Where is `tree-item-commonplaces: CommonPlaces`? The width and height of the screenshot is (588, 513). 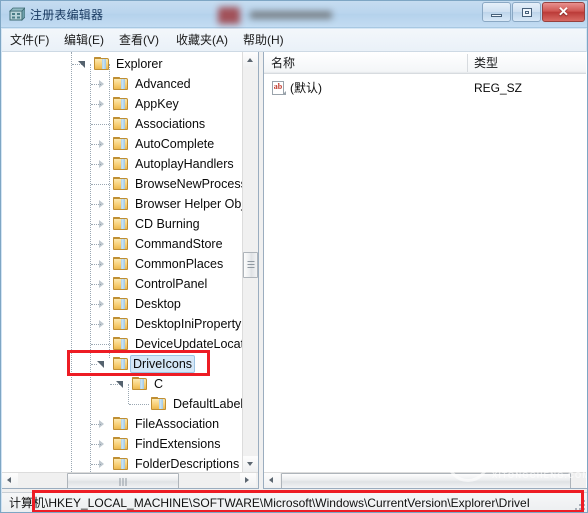 tree-item-commonplaces: CommonPlaces is located at coordinates (122, 264).